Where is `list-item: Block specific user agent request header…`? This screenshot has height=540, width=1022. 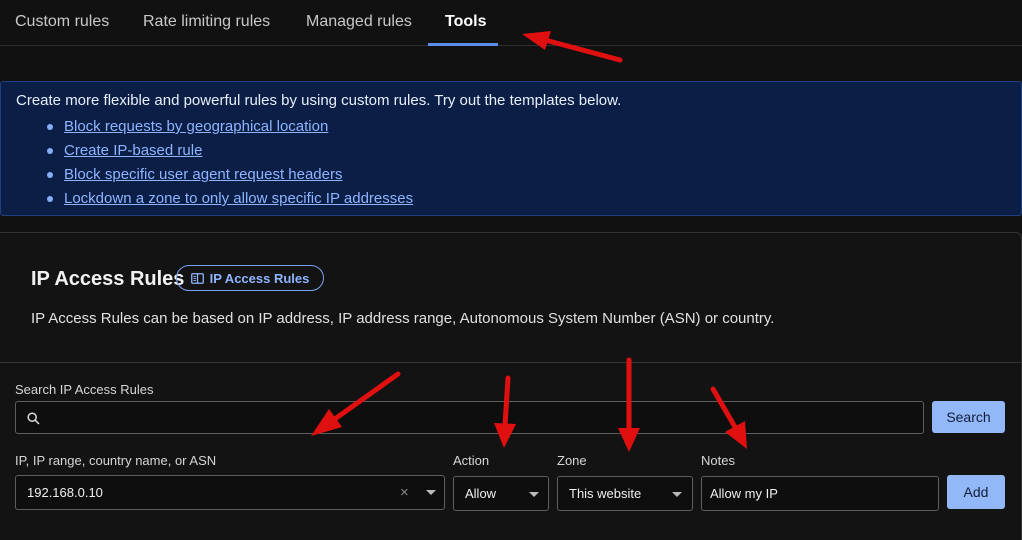 list-item: Block specific user agent request header… is located at coordinates (230, 176).